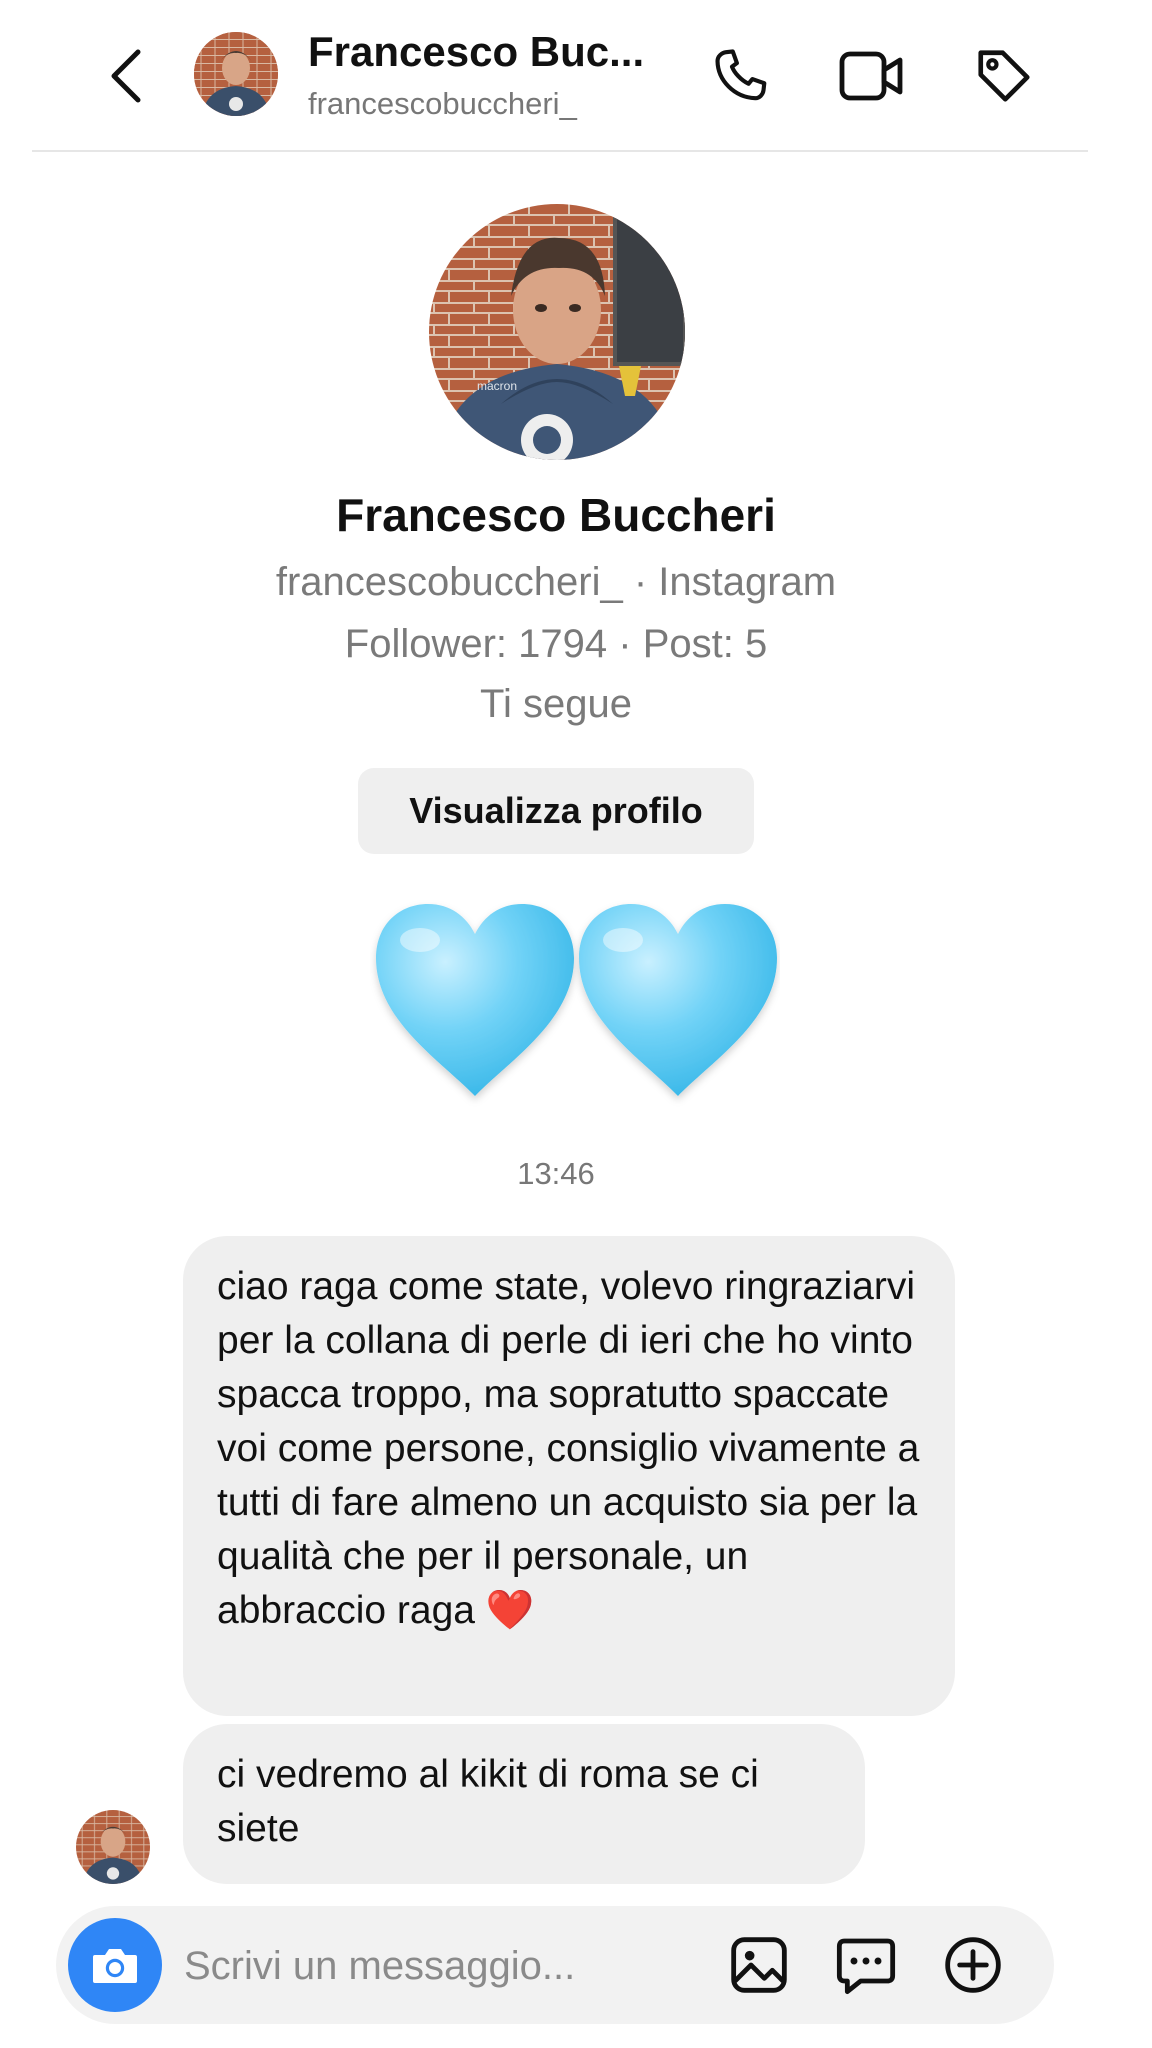 This screenshot has width=1152, height=2048. I want to click on light-blue-heart-icon, so click(576, 1000).